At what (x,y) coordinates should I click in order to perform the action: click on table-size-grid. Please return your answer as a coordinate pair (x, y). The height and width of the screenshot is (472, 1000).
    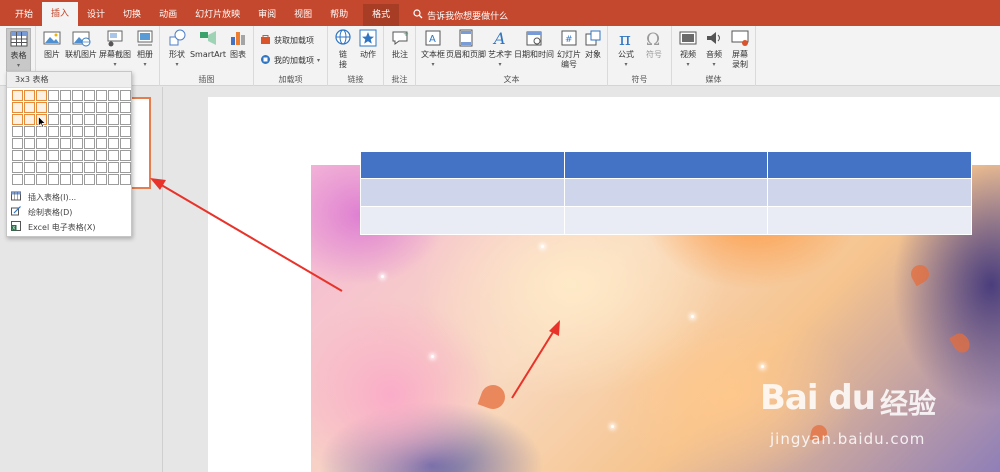
    Looking at the image, I should click on (71, 137).